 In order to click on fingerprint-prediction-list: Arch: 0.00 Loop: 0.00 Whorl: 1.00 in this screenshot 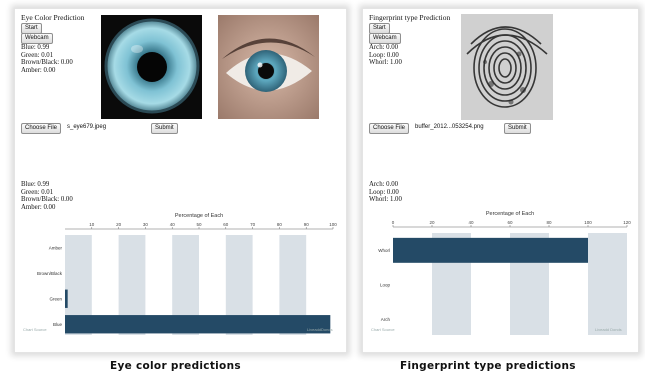, I will do `click(385, 55)`.